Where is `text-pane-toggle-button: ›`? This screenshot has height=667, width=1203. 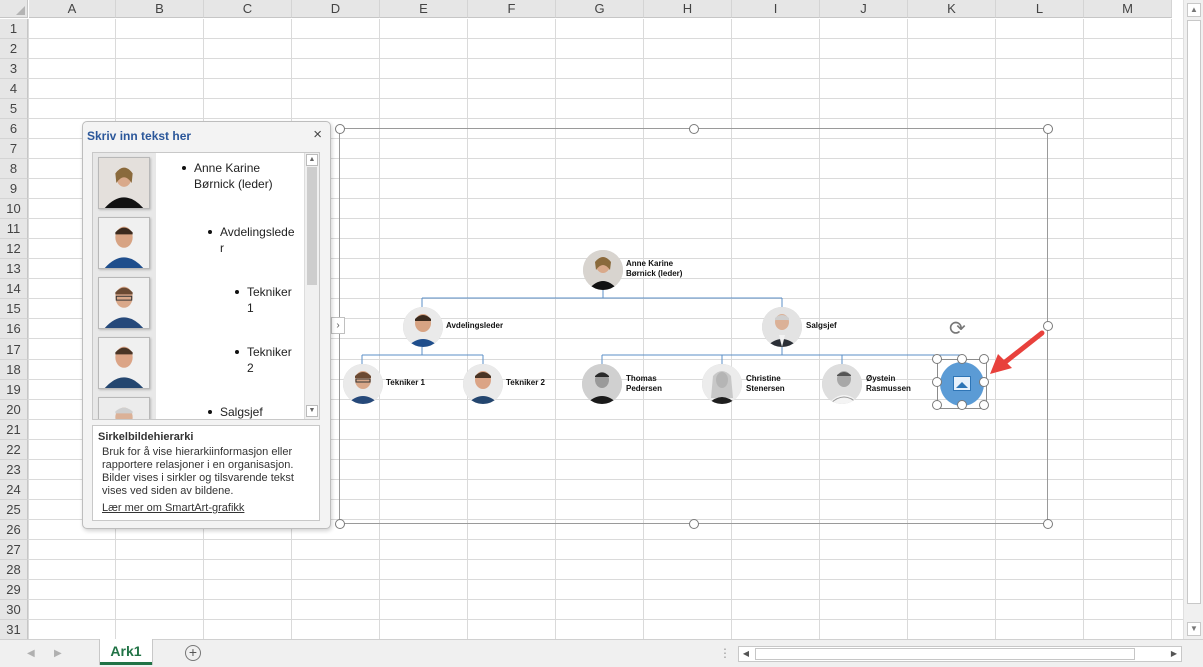
text-pane-toggle-button: › is located at coordinates (338, 325).